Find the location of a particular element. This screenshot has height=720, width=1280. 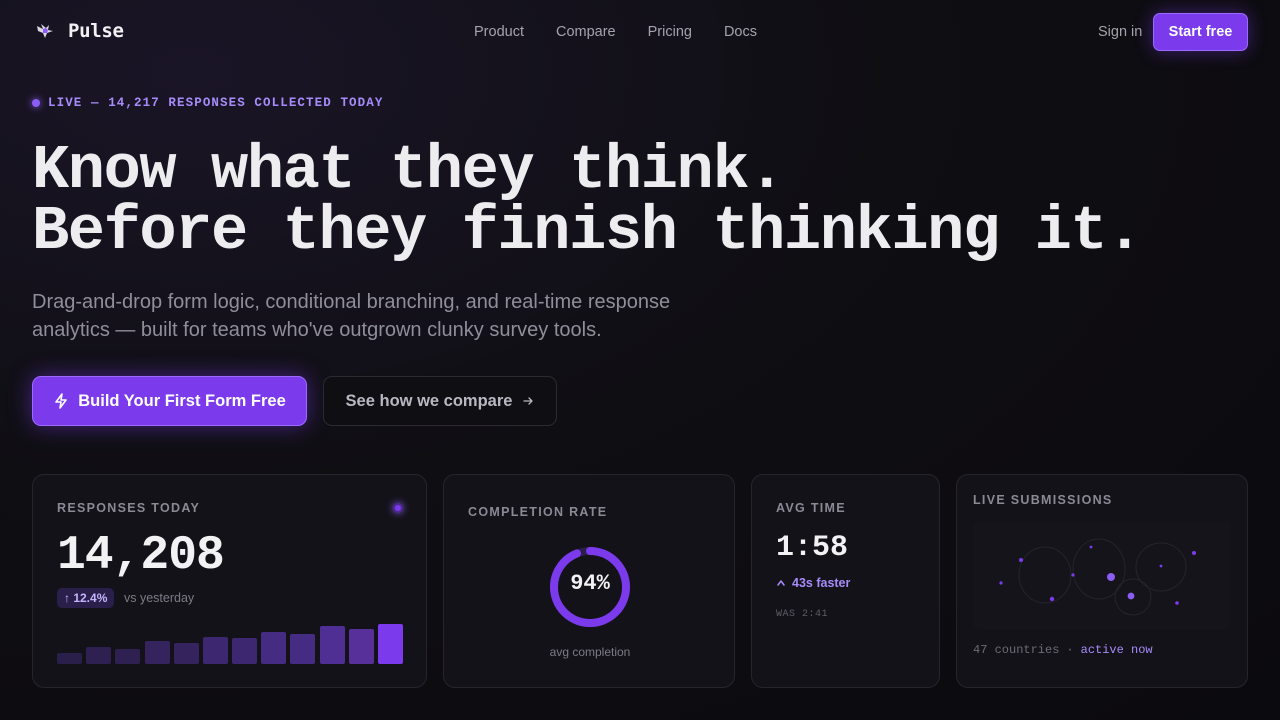

responses-bar-chart is located at coordinates (230, 642).